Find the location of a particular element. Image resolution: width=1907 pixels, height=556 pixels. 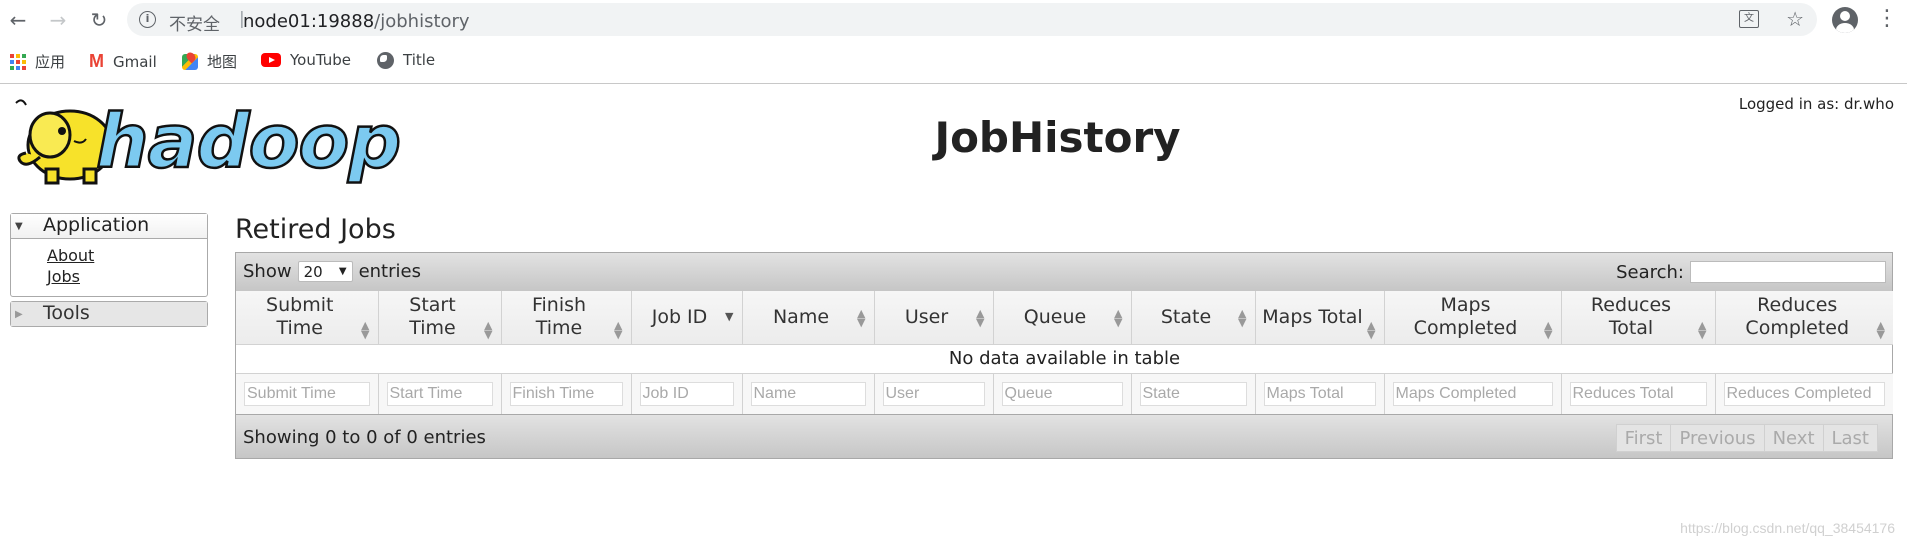

filter-cell: Finish Time is located at coordinates (566, 393).